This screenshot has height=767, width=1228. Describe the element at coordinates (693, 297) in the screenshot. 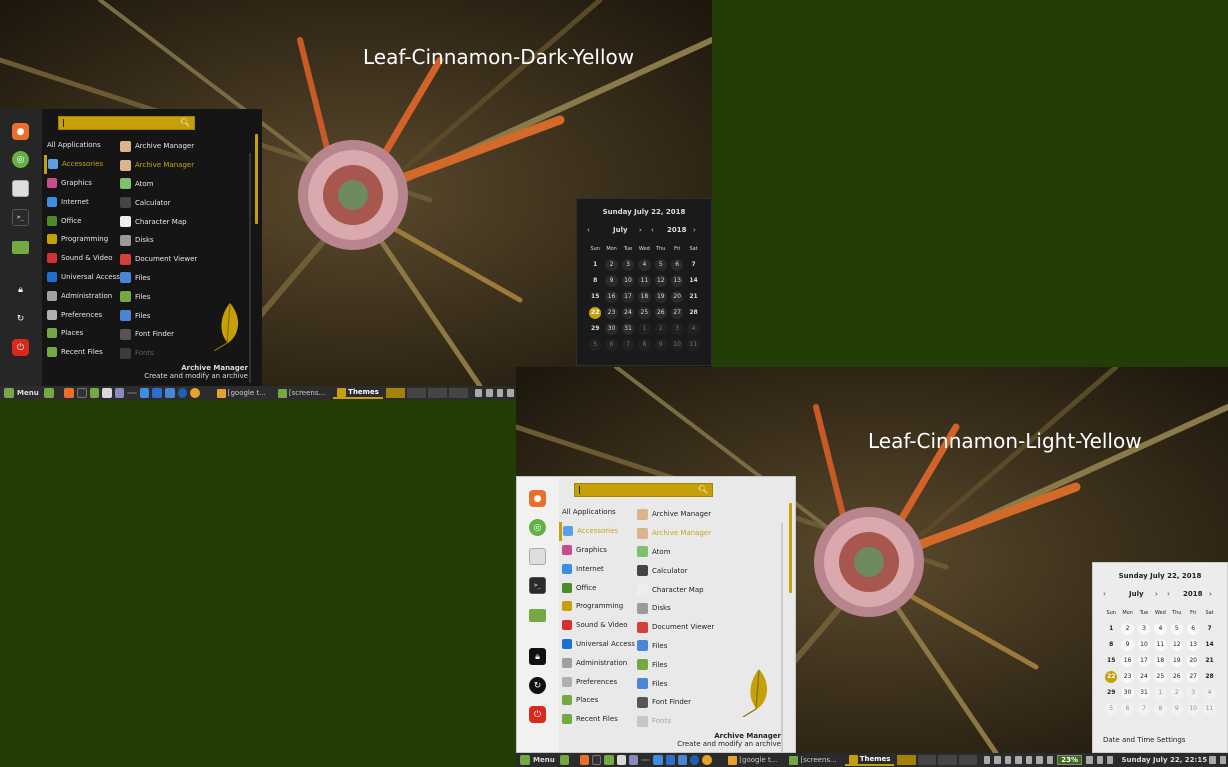

I see `calendar-day: 21` at that location.